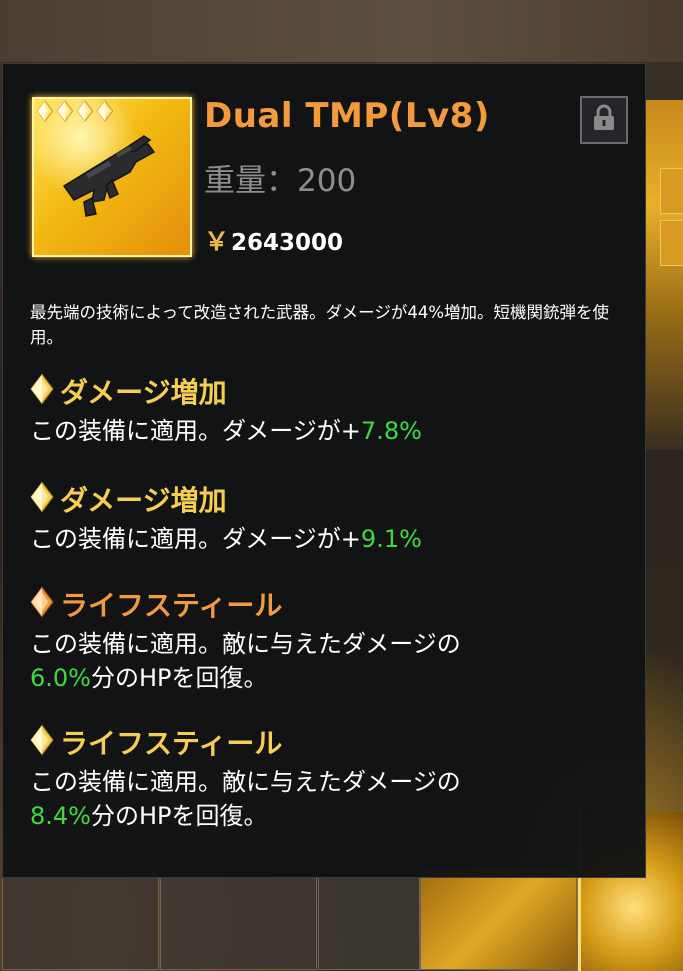 The width and height of the screenshot is (683, 971). I want to click on top-bar-background, so click(341, 31).